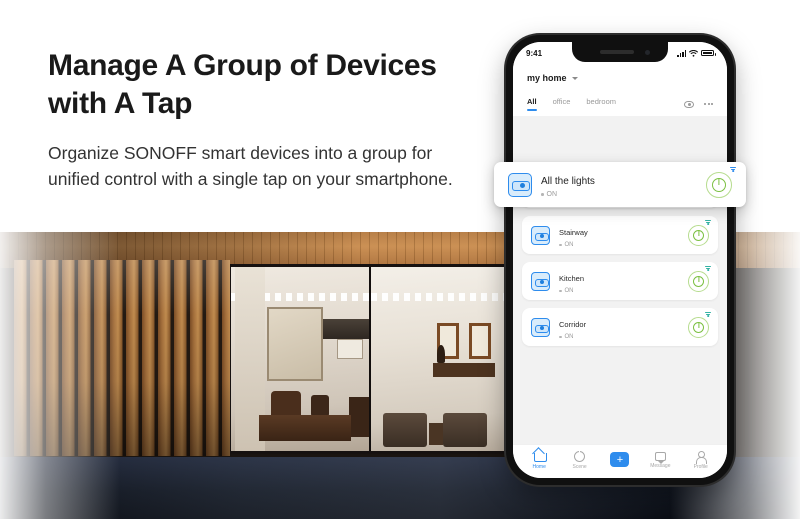 The height and width of the screenshot is (519, 800). What do you see at coordinates (532, 104) in the screenshot?
I see `tab-all: All` at bounding box center [532, 104].